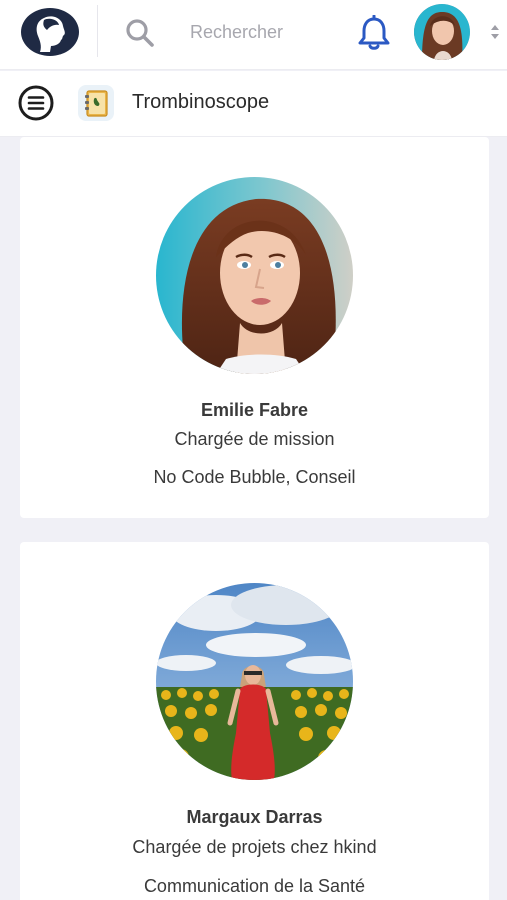  I want to click on person-tags: No Code Bubble, Conseil, so click(254, 477).